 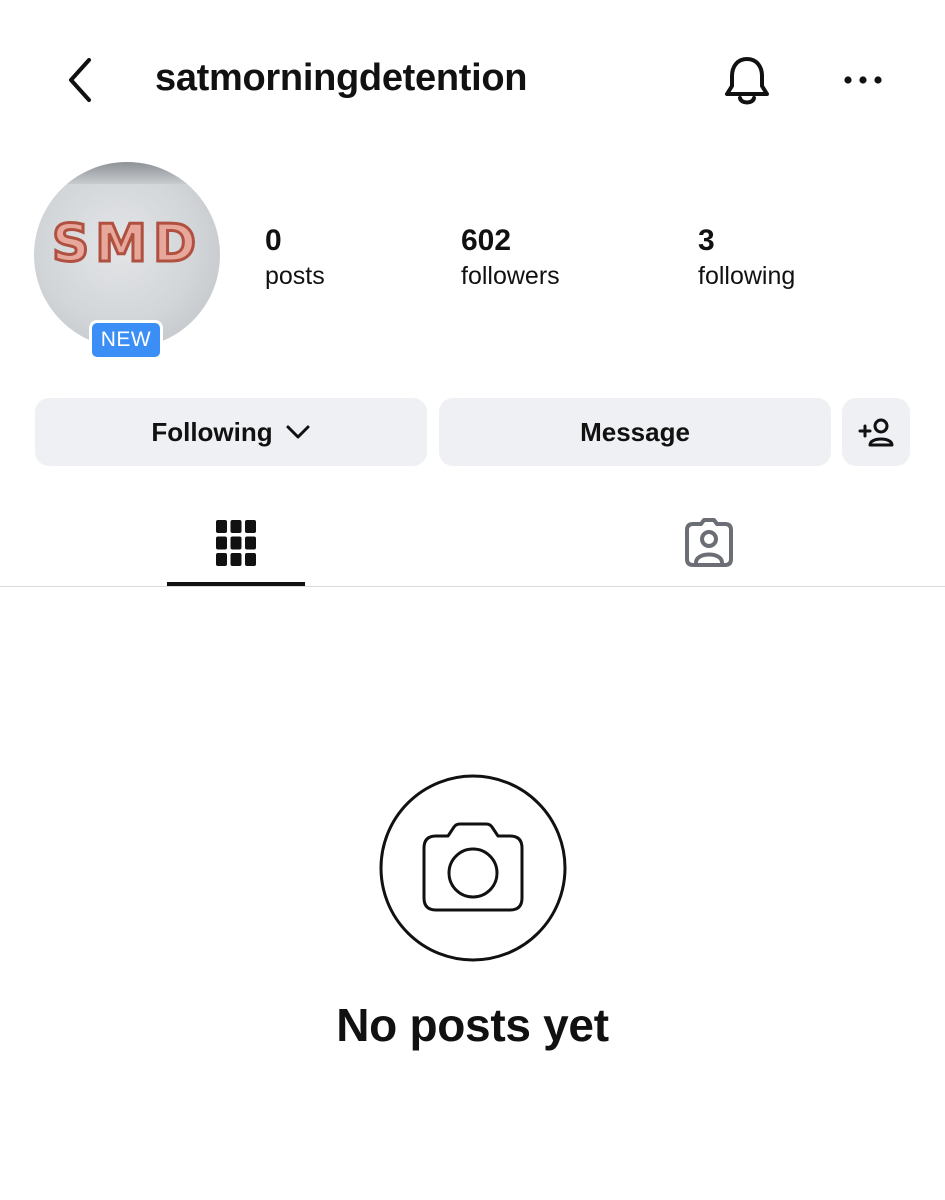 What do you see at coordinates (126, 340) in the screenshot?
I see `new-badge: NEW` at bounding box center [126, 340].